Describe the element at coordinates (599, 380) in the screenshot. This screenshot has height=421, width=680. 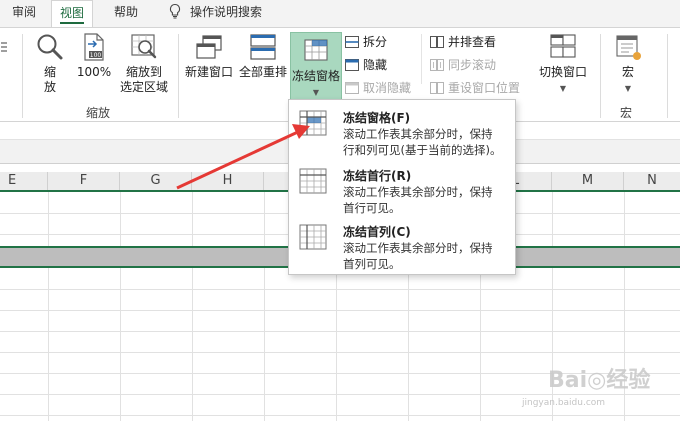
I see `watermark-logo: Bai◎经验` at that location.